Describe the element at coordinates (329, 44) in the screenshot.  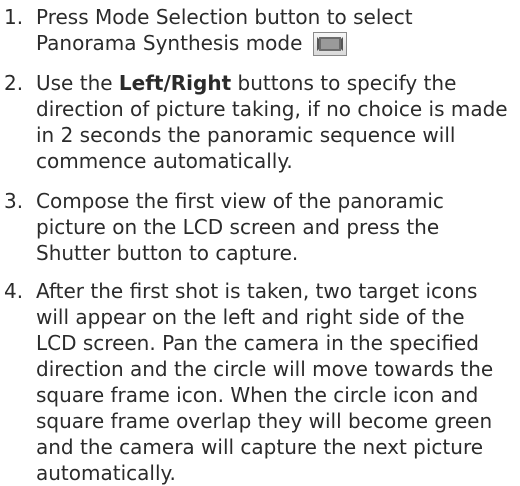
I see `panorama-mode-icon` at that location.